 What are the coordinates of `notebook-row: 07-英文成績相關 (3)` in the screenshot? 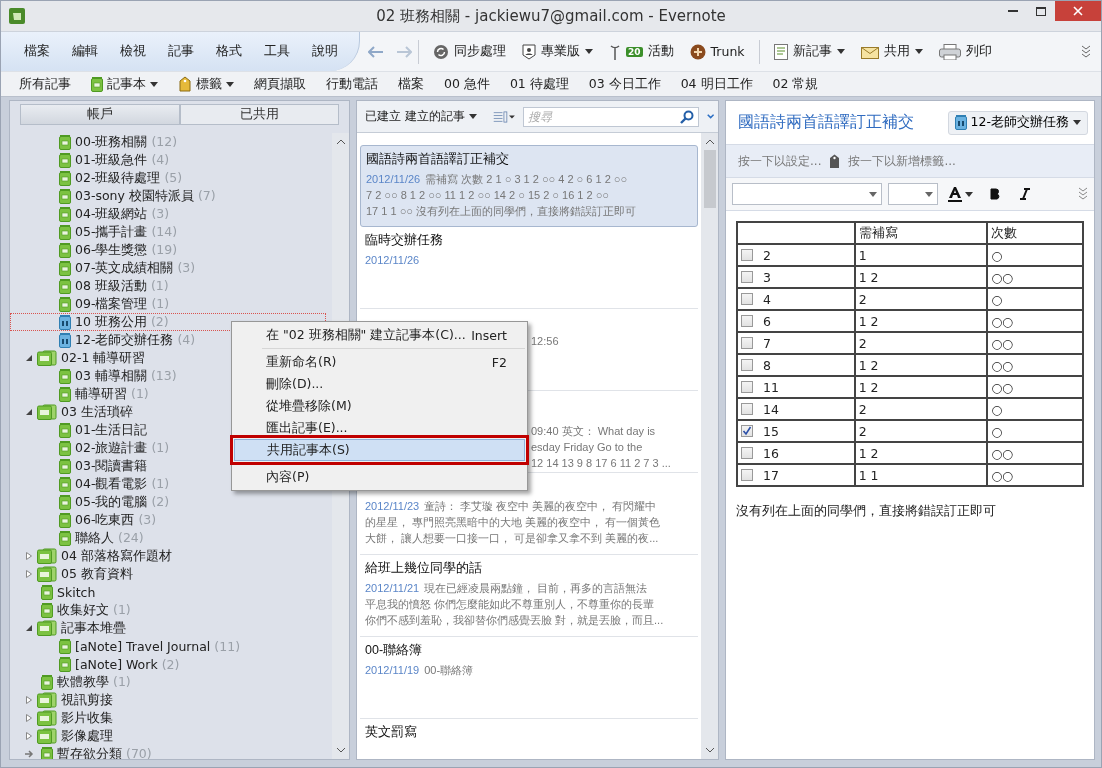 It's located at (168, 268).